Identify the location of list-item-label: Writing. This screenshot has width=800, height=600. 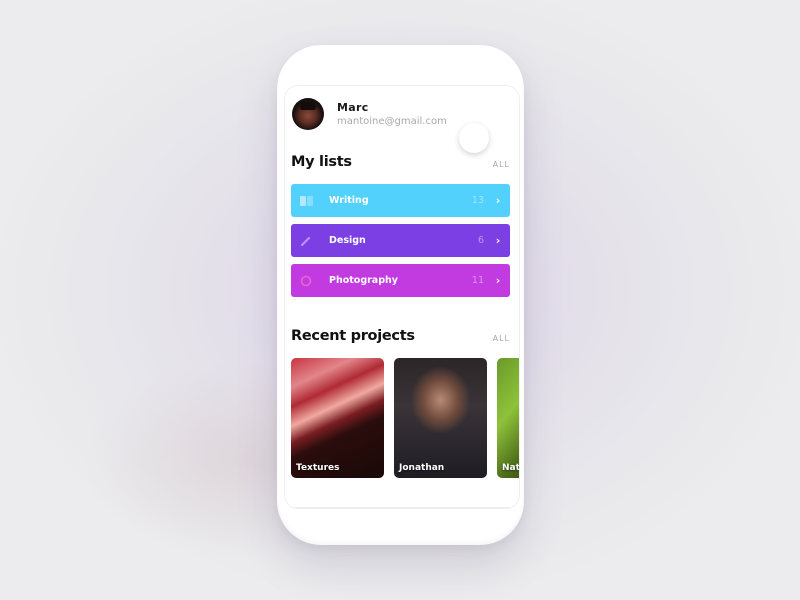
(349, 200).